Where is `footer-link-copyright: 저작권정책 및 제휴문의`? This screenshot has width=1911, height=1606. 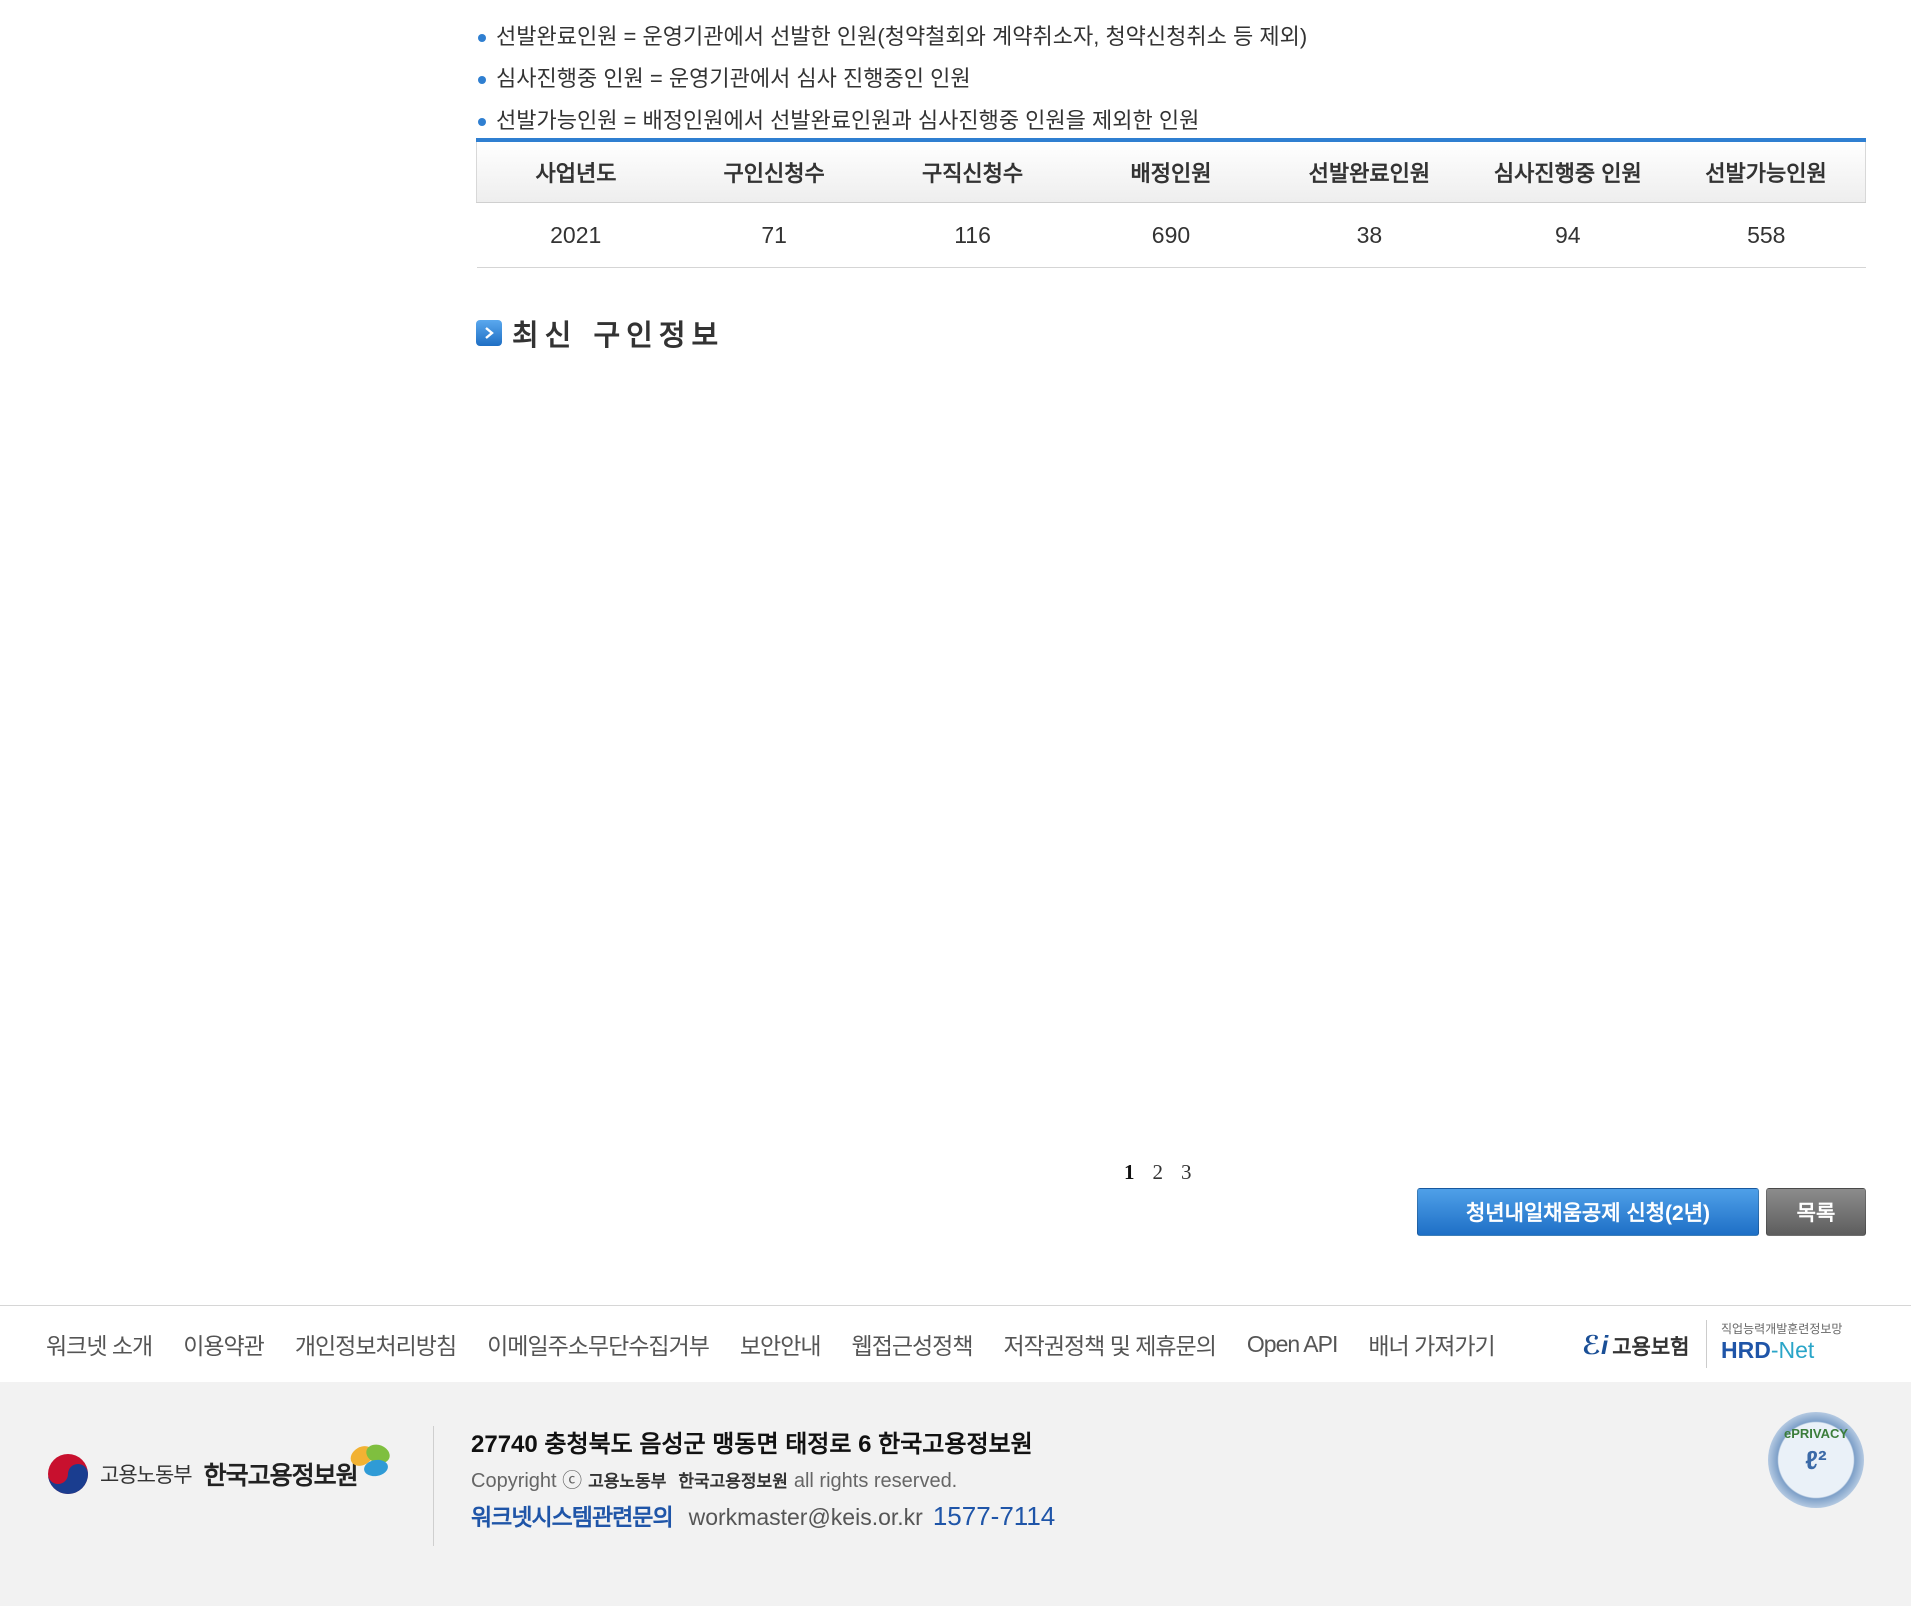 footer-link-copyright: 저작권정책 및 제휴문의 is located at coordinates (1110, 1344).